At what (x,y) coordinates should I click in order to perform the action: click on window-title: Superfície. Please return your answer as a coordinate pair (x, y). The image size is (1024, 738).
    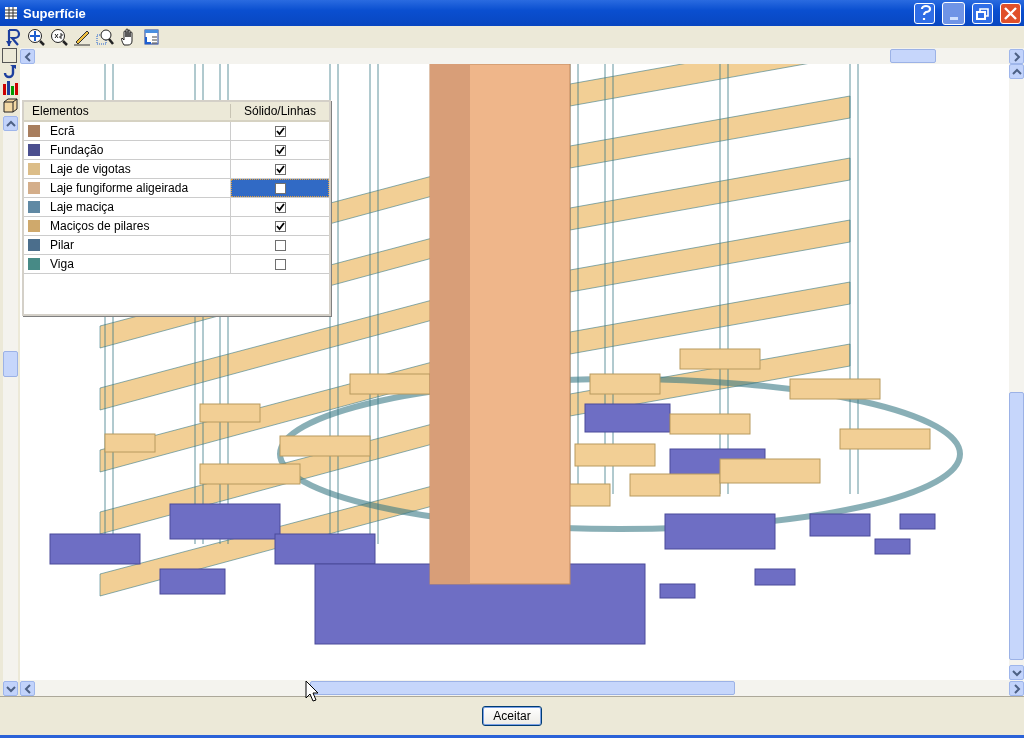
    Looking at the image, I should click on (55, 13).